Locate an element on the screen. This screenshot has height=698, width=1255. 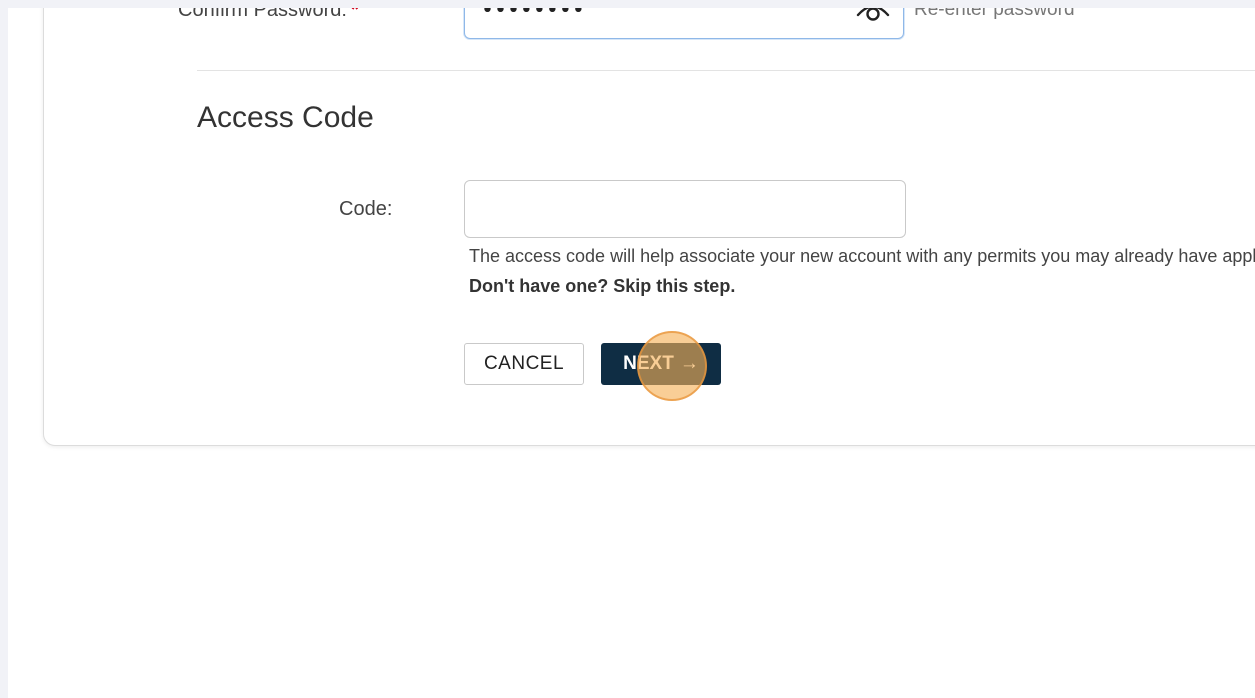
next-button-label: NEXT is located at coordinates (648, 363).